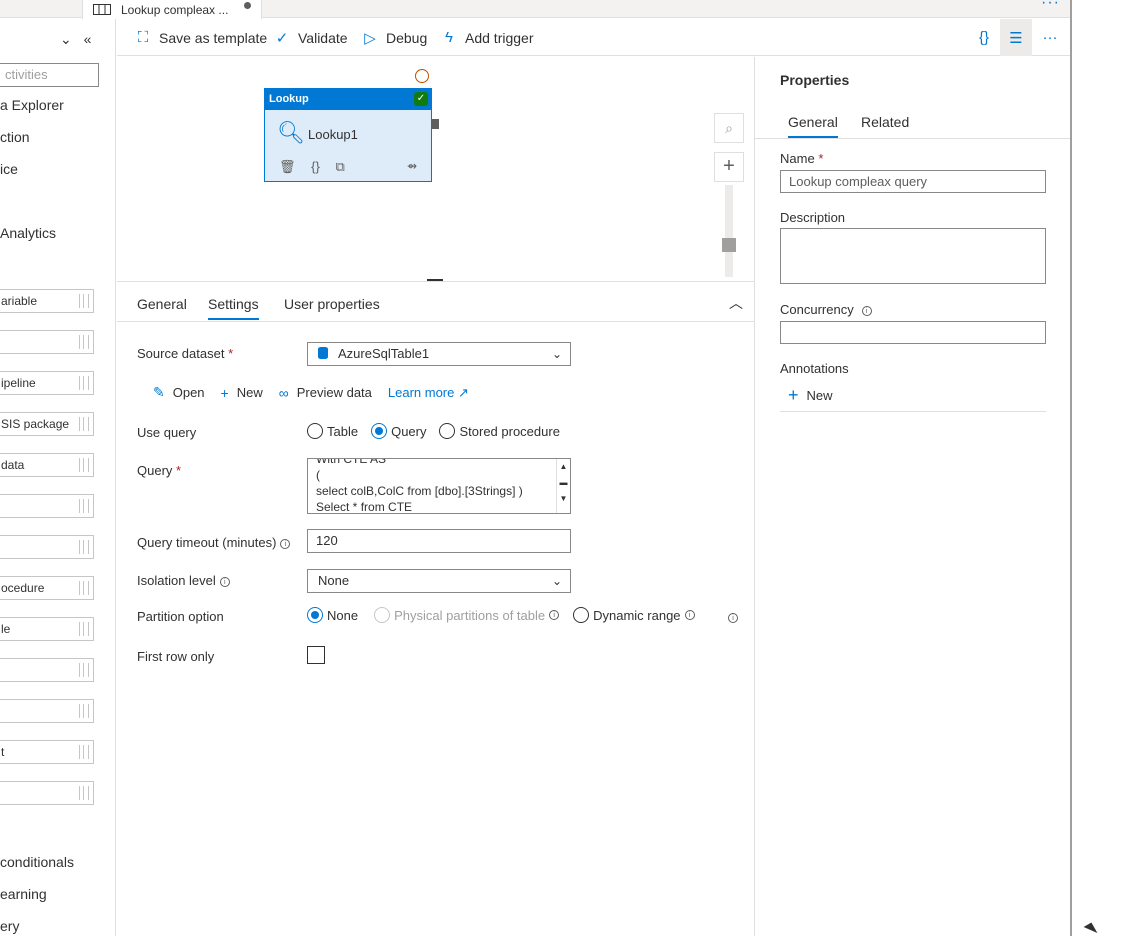 This screenshot has height=936, width=1123. I want to click on add-trigger-button: ϟ Add trigger, so click(487, 37).